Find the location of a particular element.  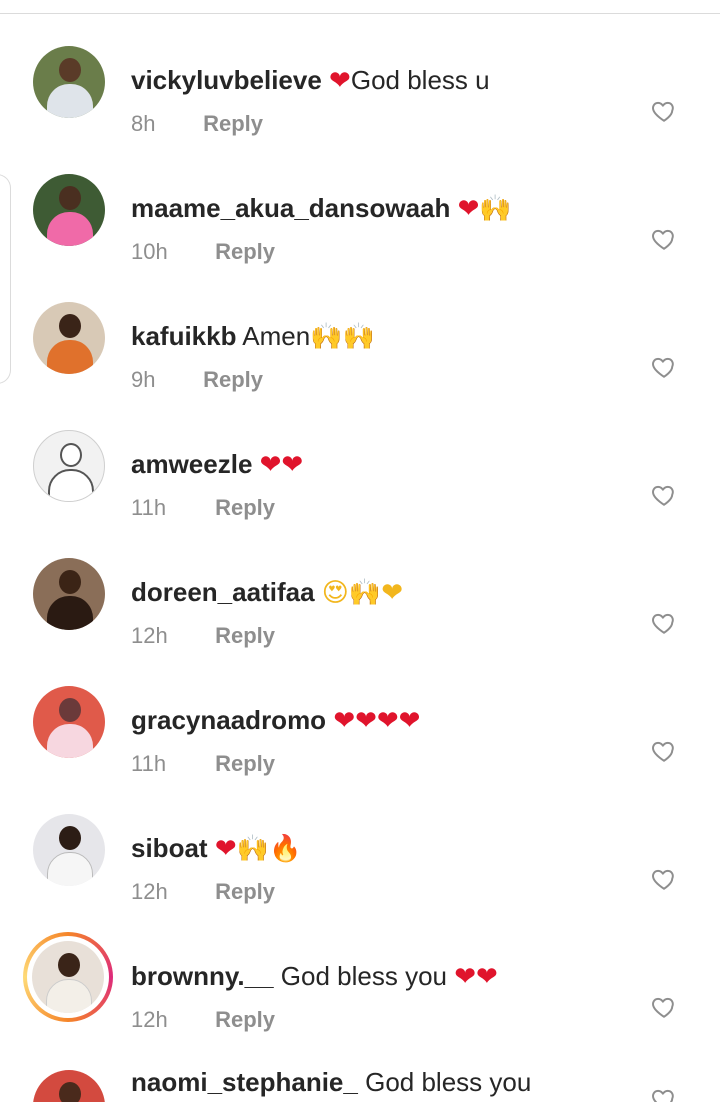

comment-text: kafuikkb Amen🙌🙌 is located at coordinates (253, 336).